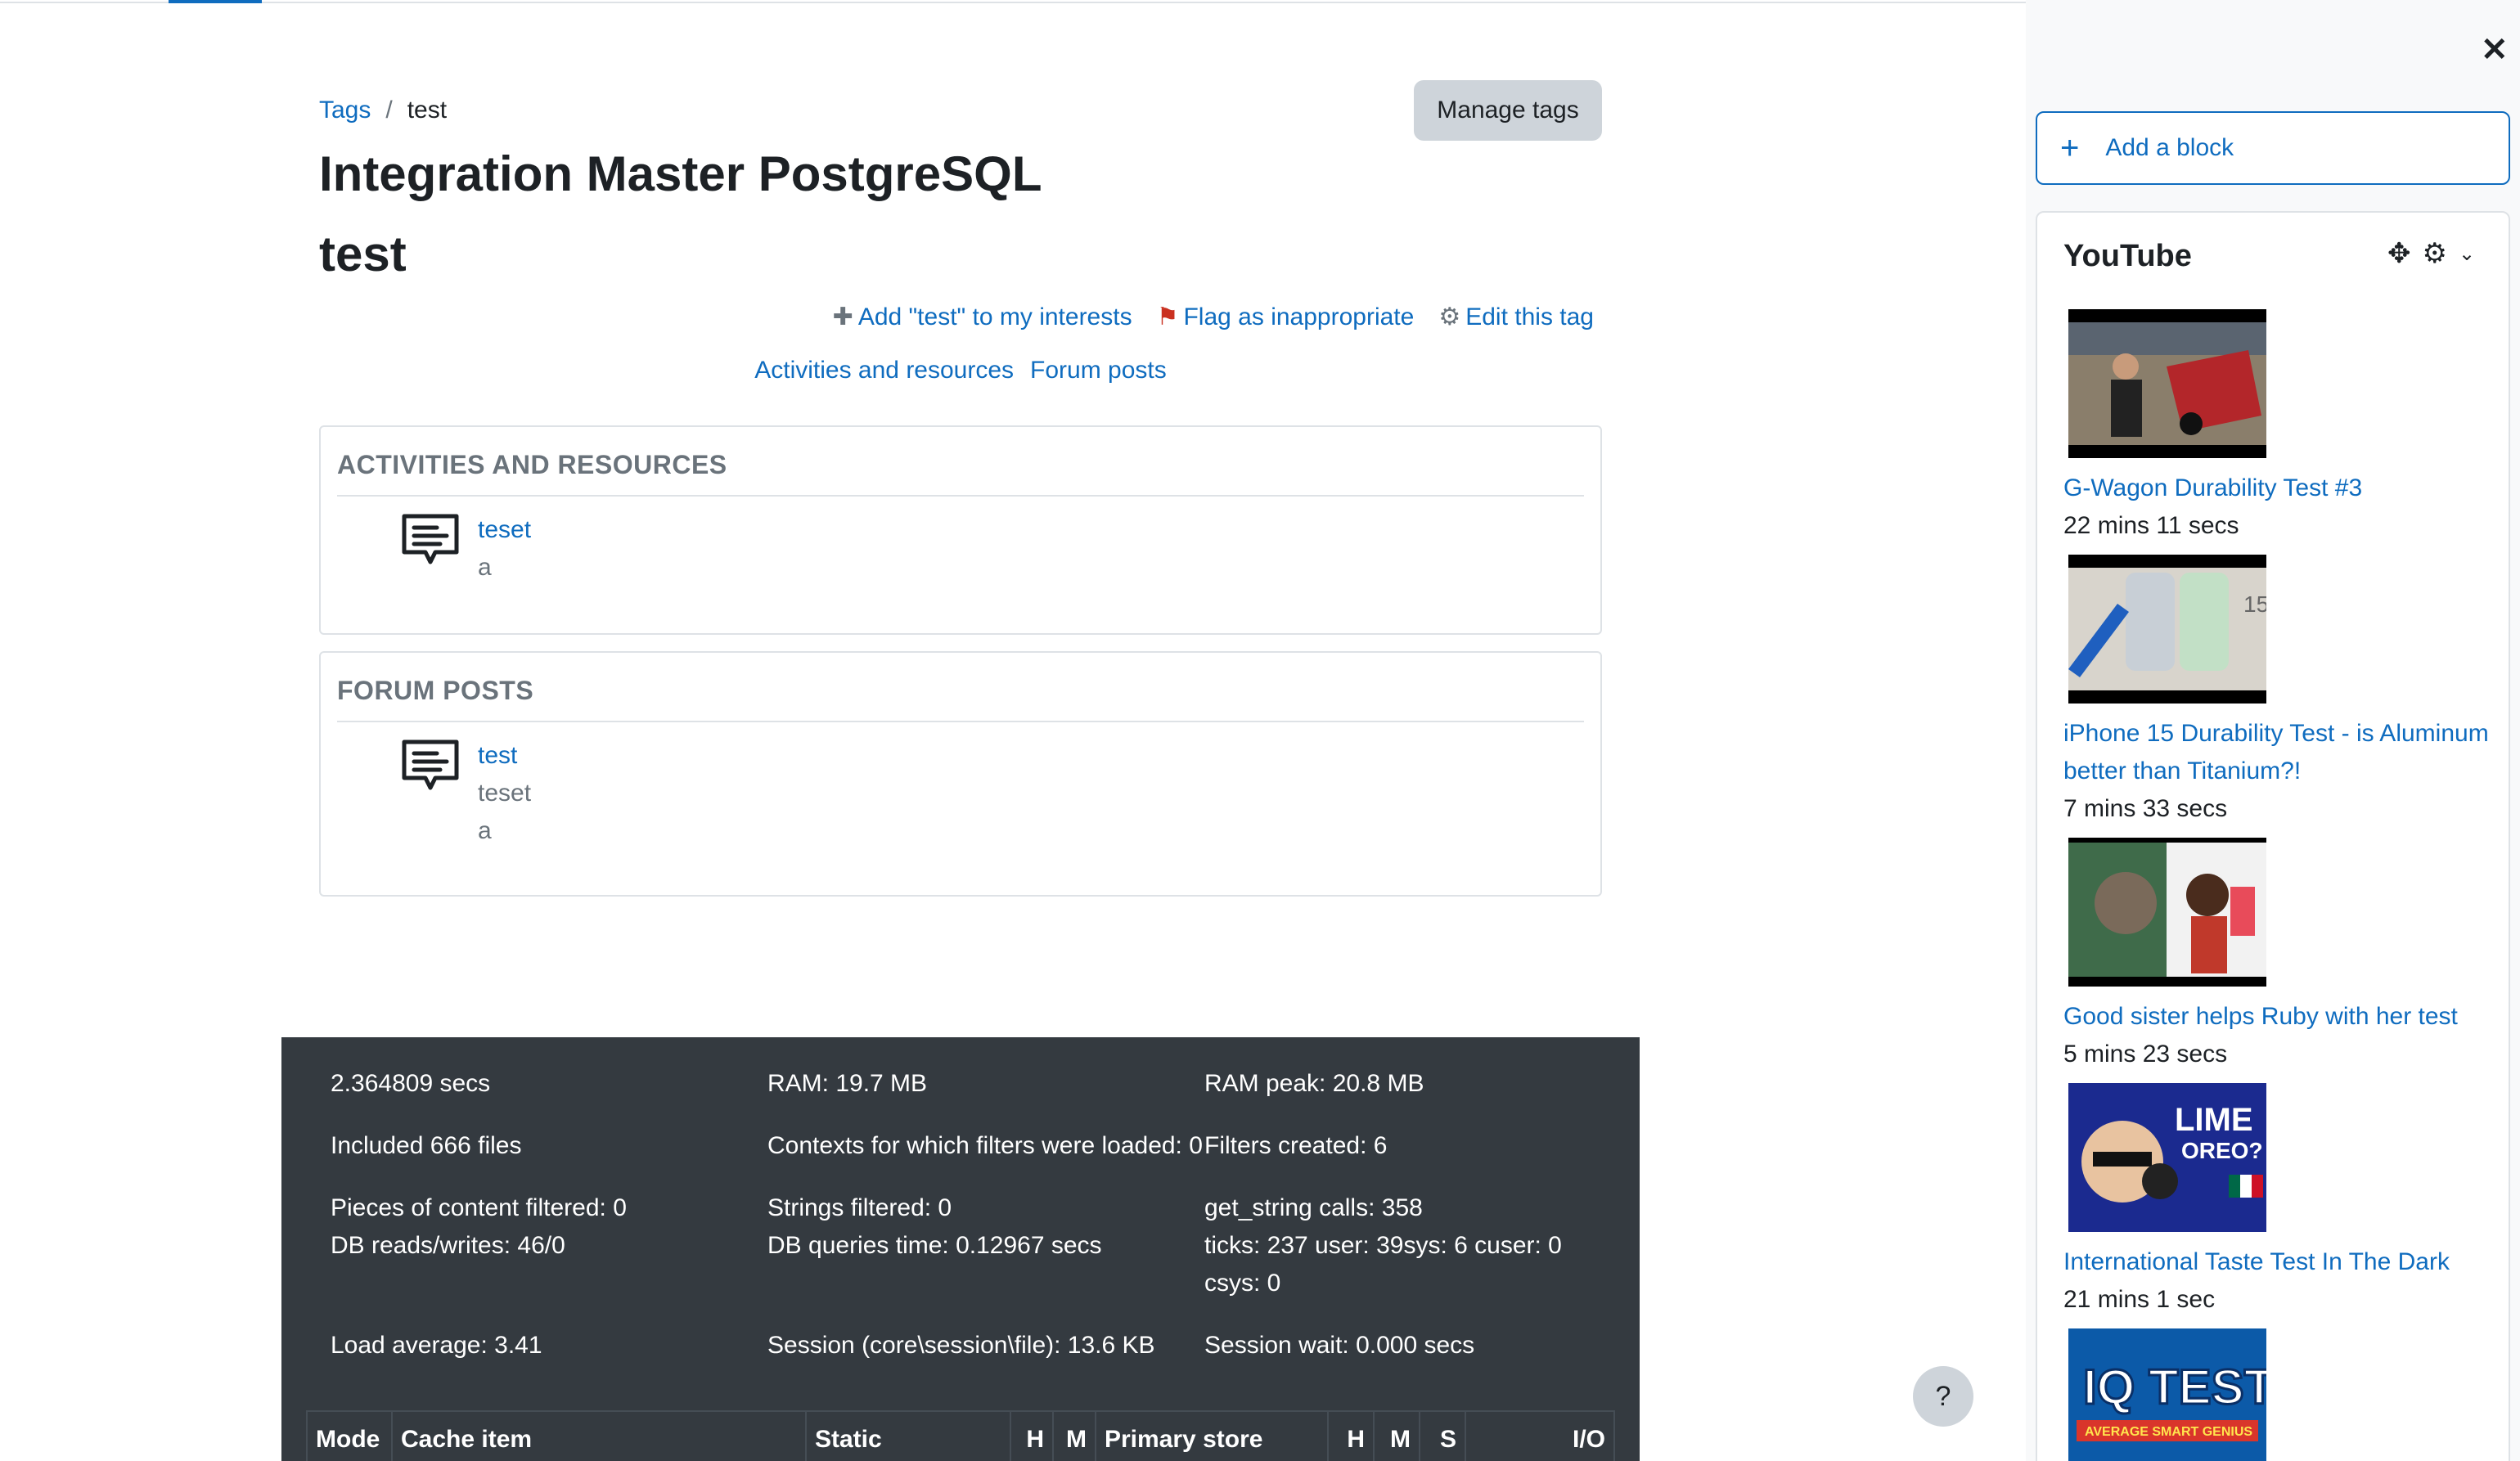 The width and height of the screenshot is (2520, 1461). I want to click on perf-included: Included 666 files, so click(427, 1145).